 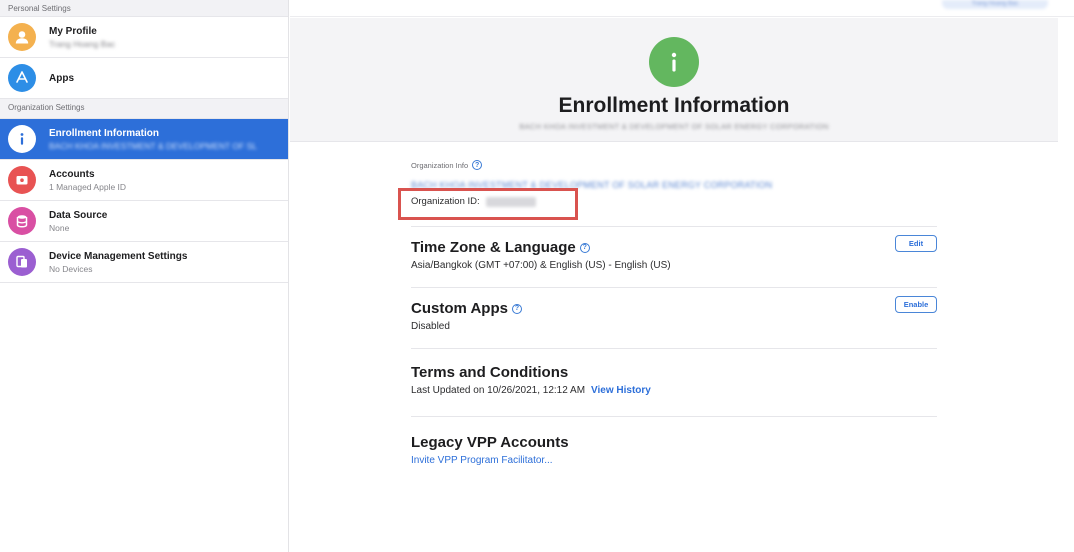 I want to click on custom-apps-row: Custom Apps ? Disabled Enable, so click(x=674, y=318).